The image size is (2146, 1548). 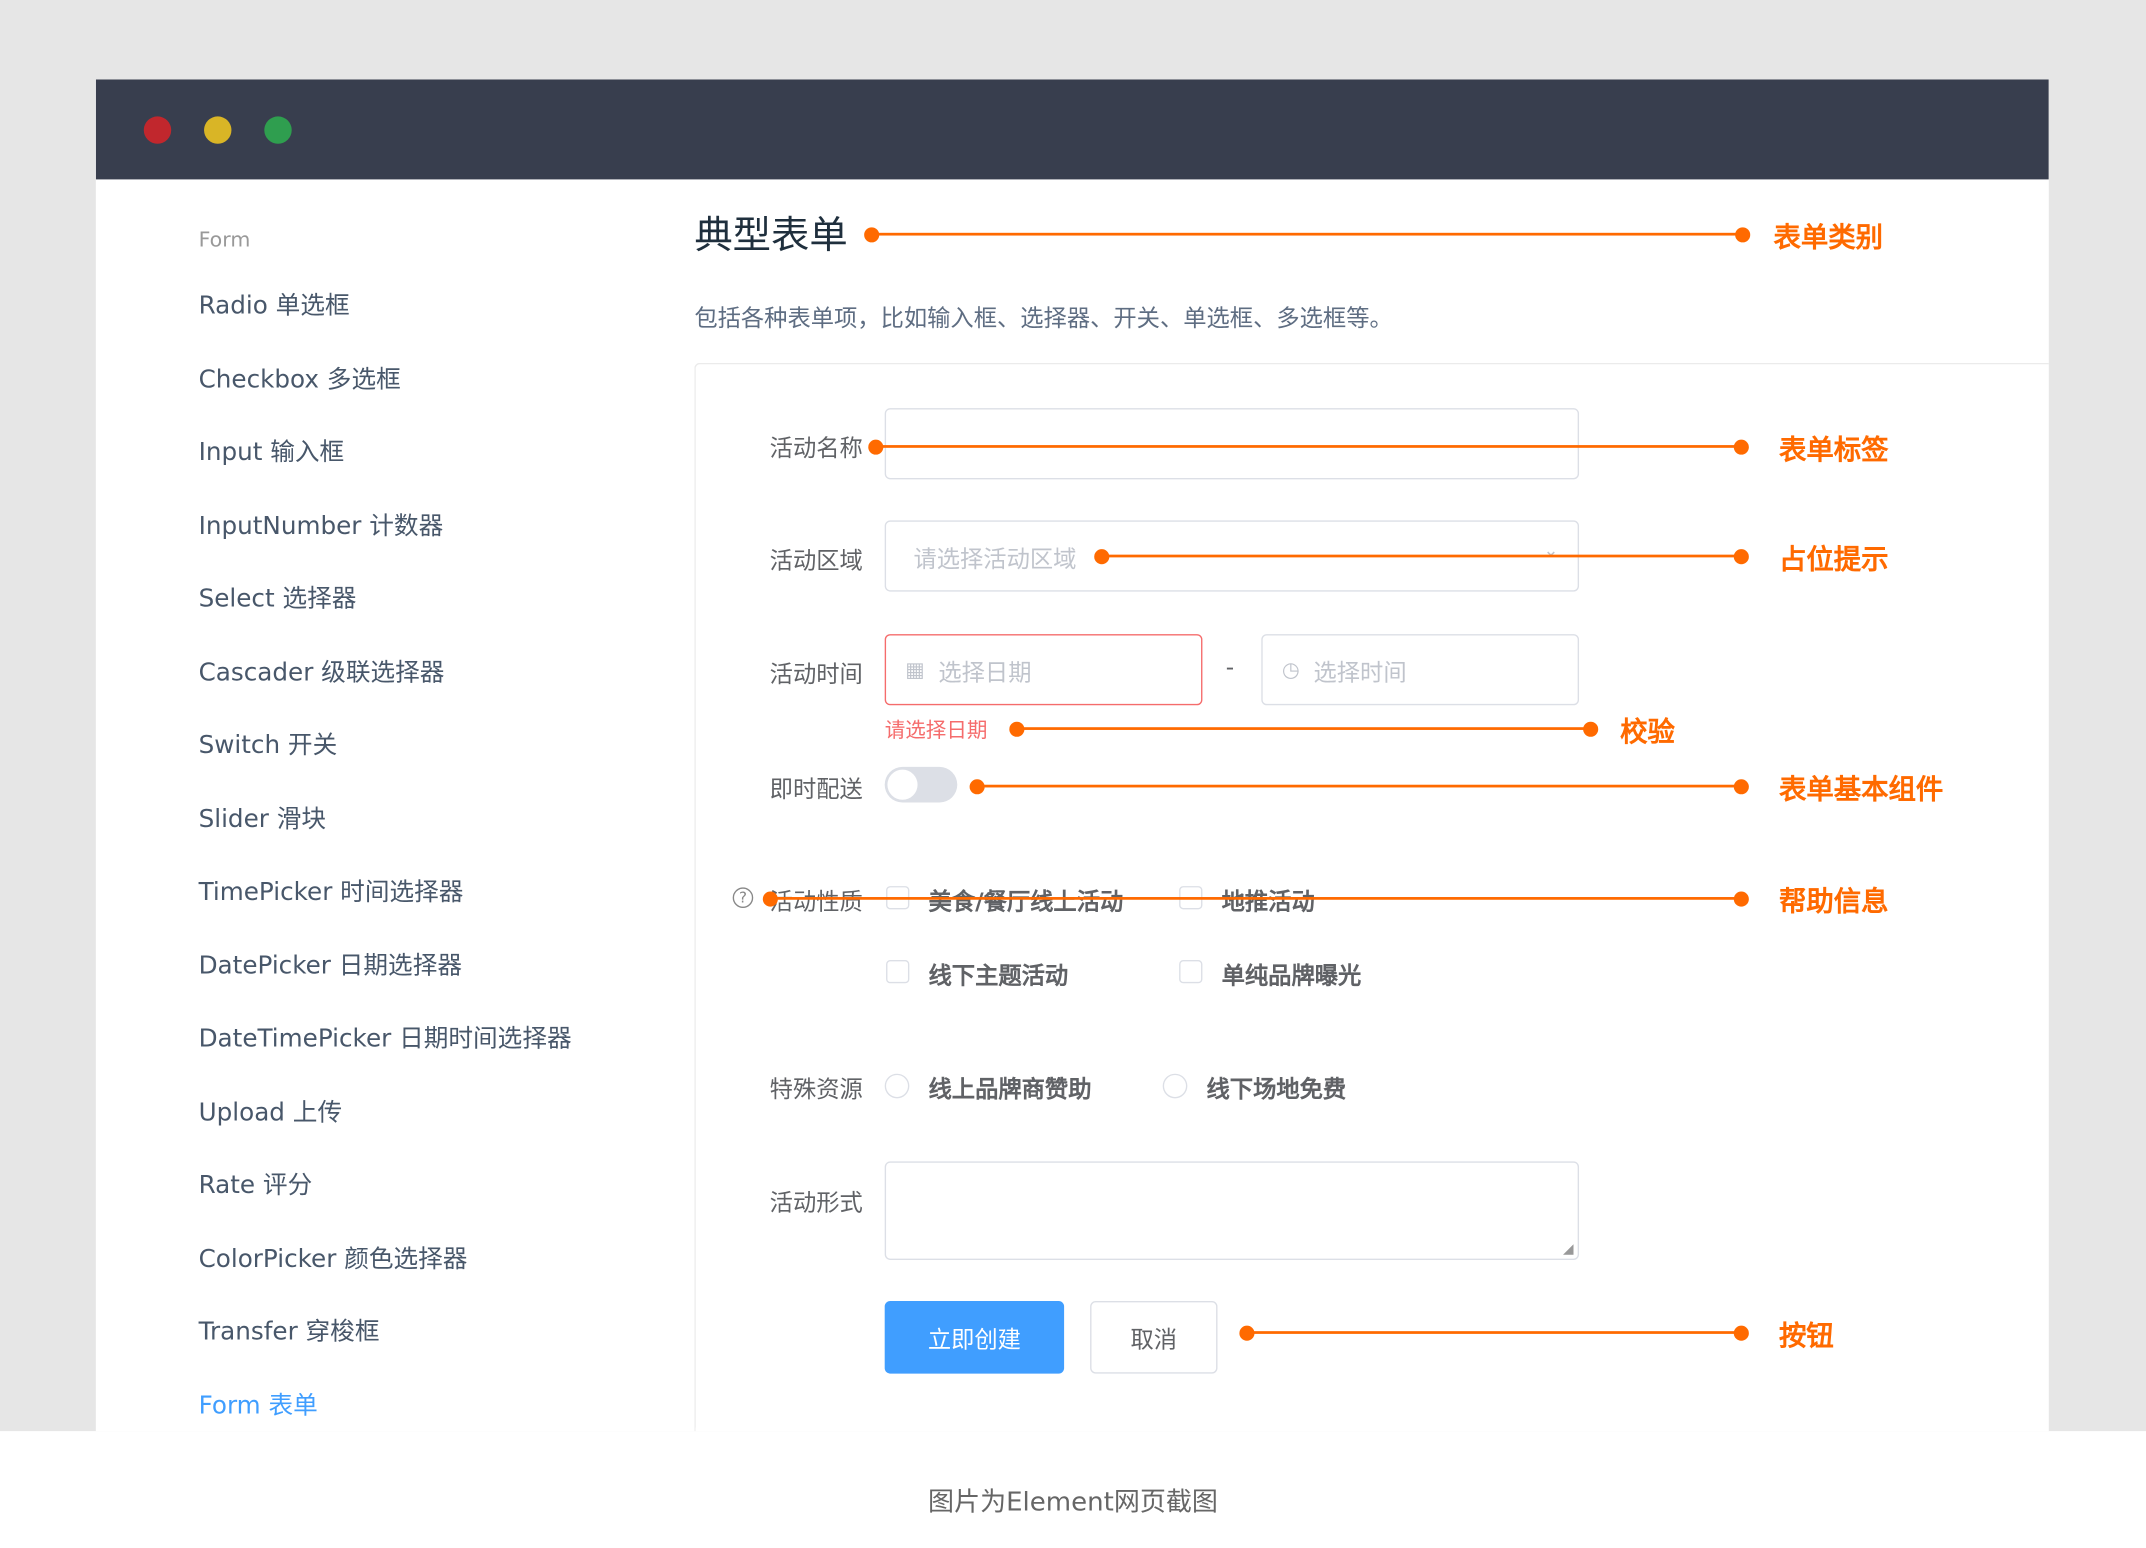 I want to click on page-description: 包括各种表单项，比如输入框、选择器、开关、单选框、多选框等。, so click(x=1043, y=319).